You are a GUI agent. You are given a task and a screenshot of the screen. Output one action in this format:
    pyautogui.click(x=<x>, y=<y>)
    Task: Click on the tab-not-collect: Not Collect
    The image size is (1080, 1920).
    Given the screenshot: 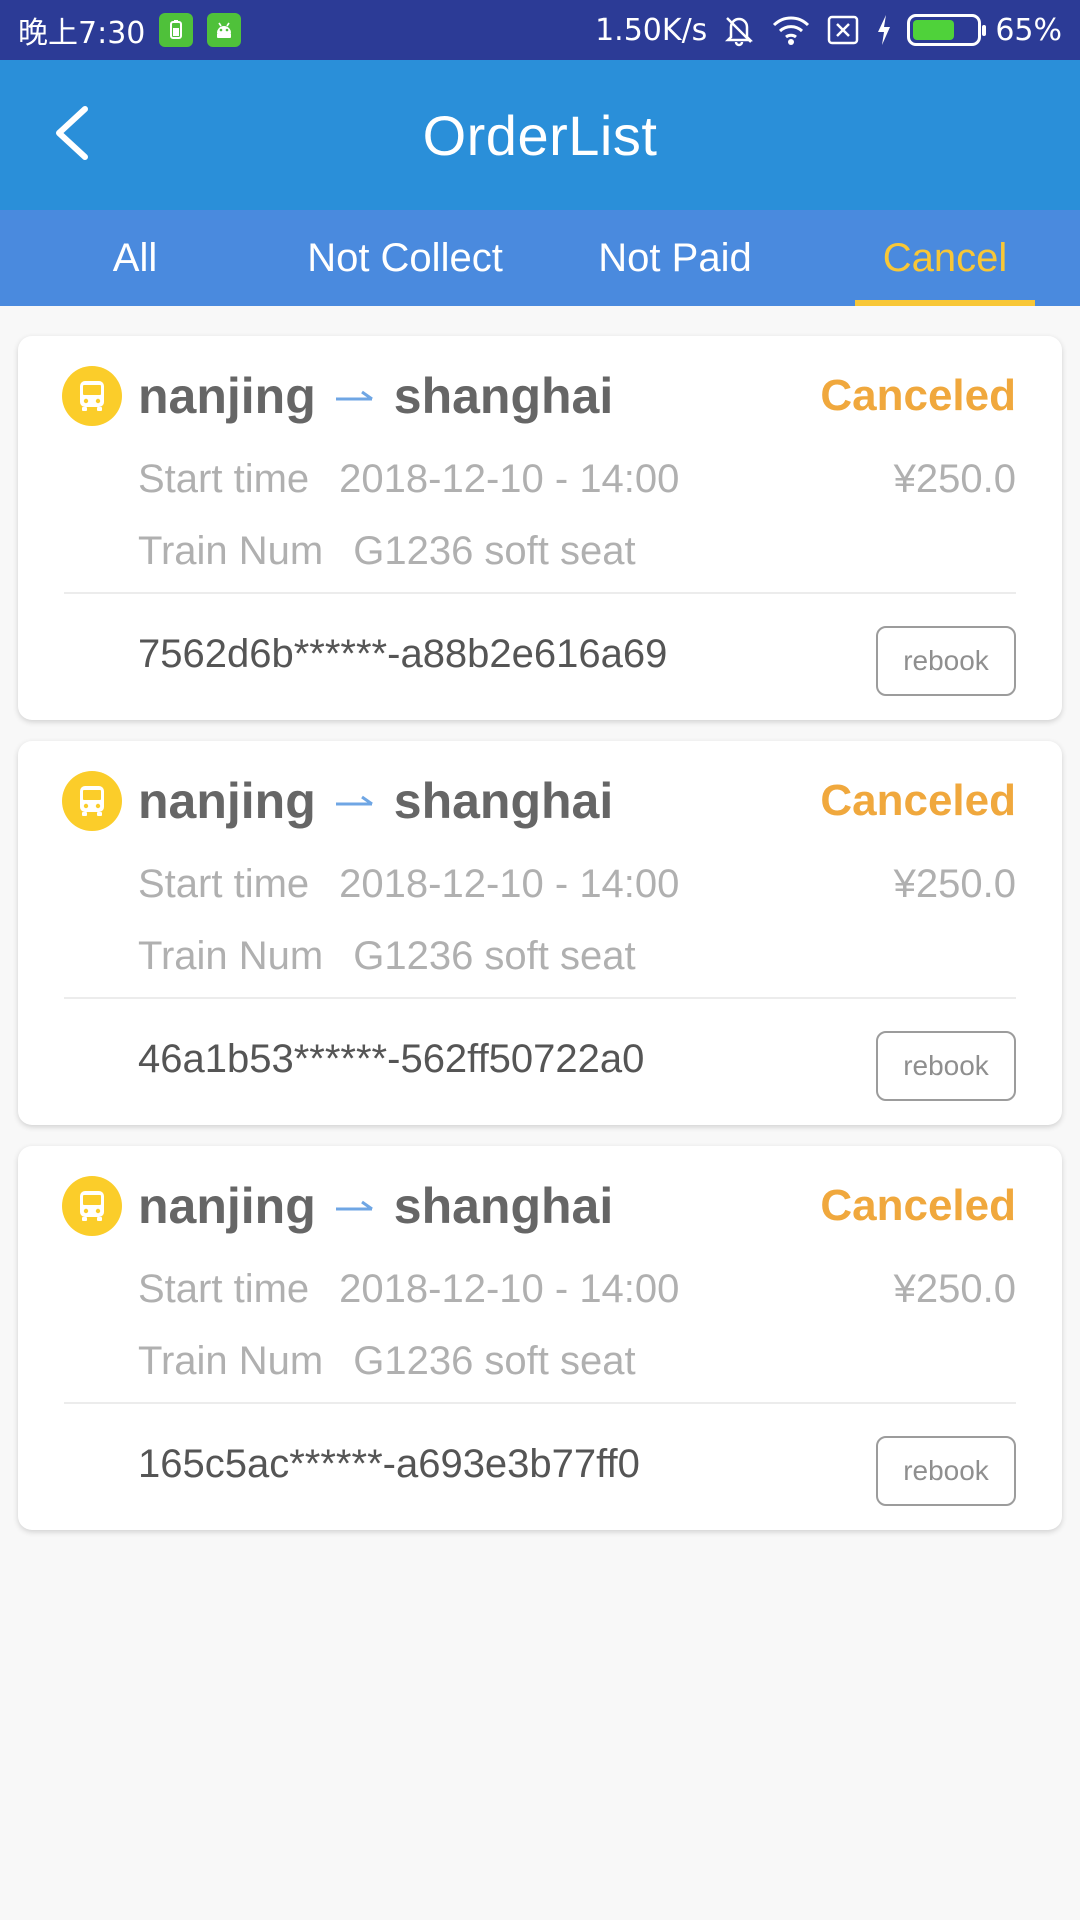 What is the action you would take?
    pyautogui.click(x=405, y=258)
    